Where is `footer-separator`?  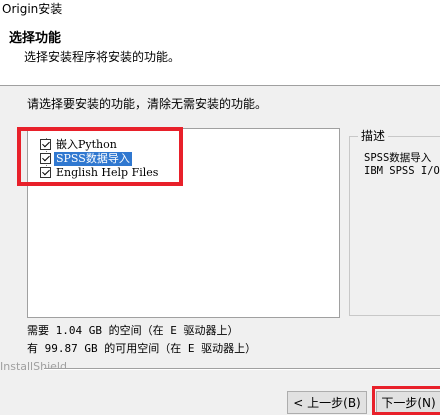
footer-separator is located at coordinates (242, 369).